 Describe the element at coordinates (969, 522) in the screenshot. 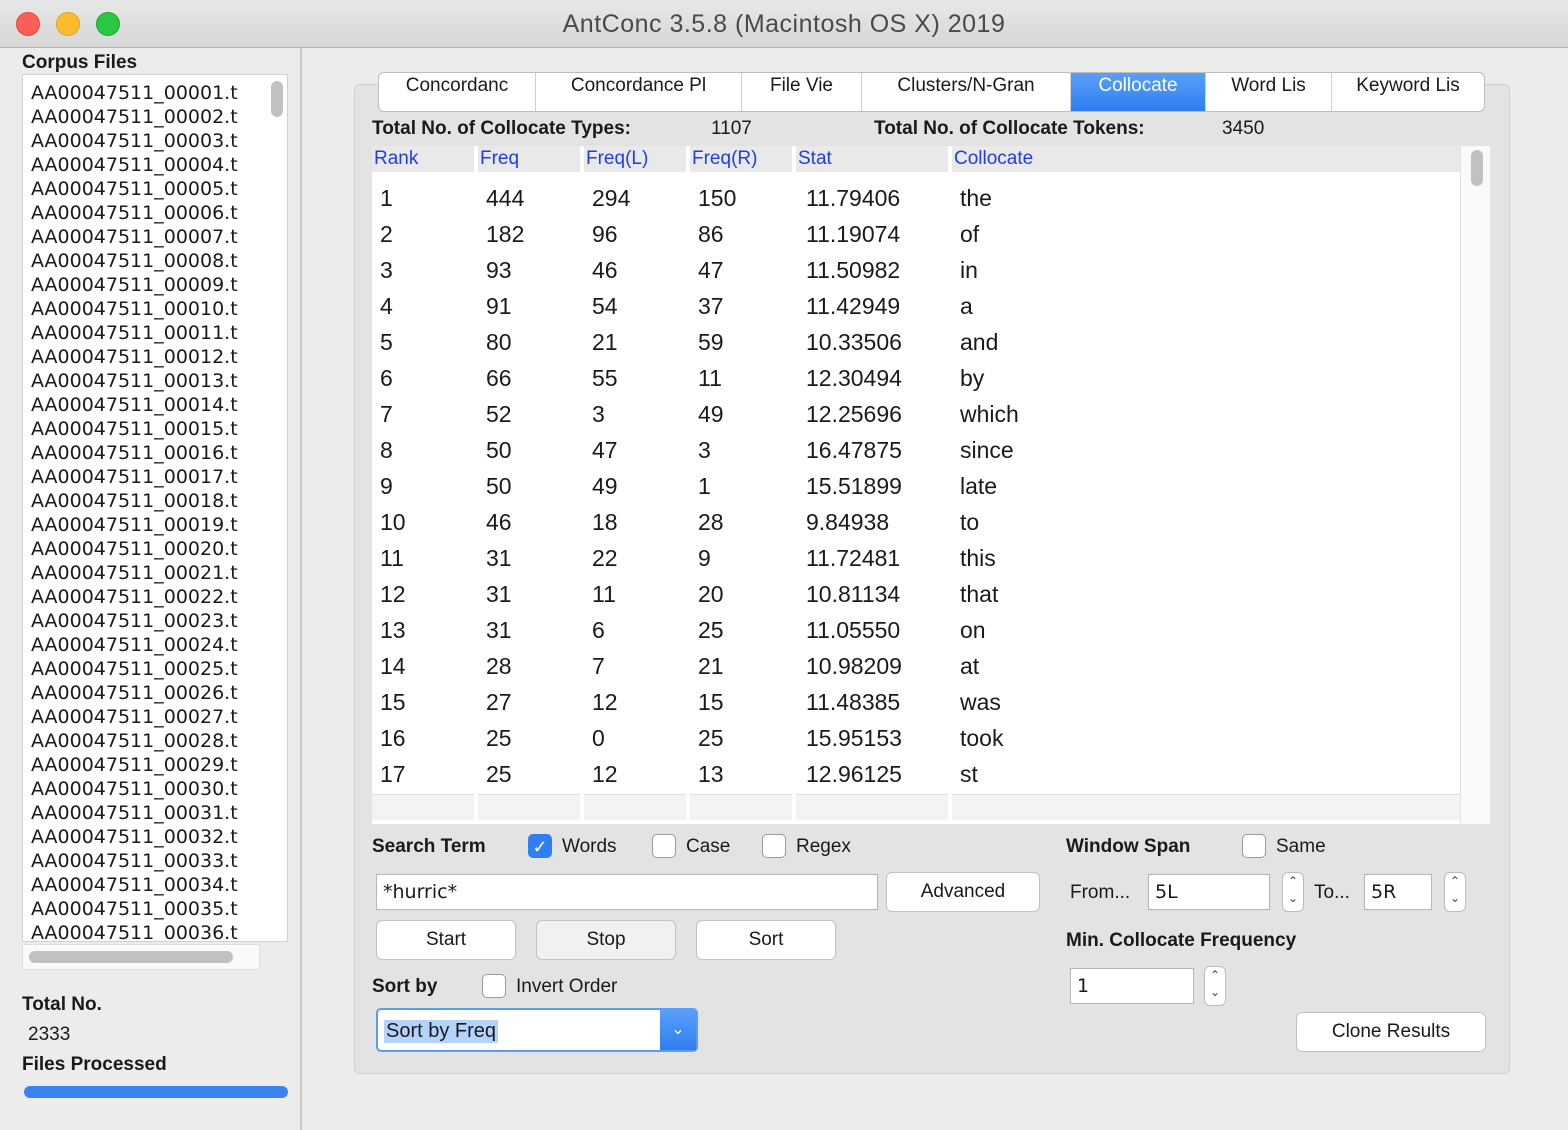

I see `collocate-cell: to` at that location.